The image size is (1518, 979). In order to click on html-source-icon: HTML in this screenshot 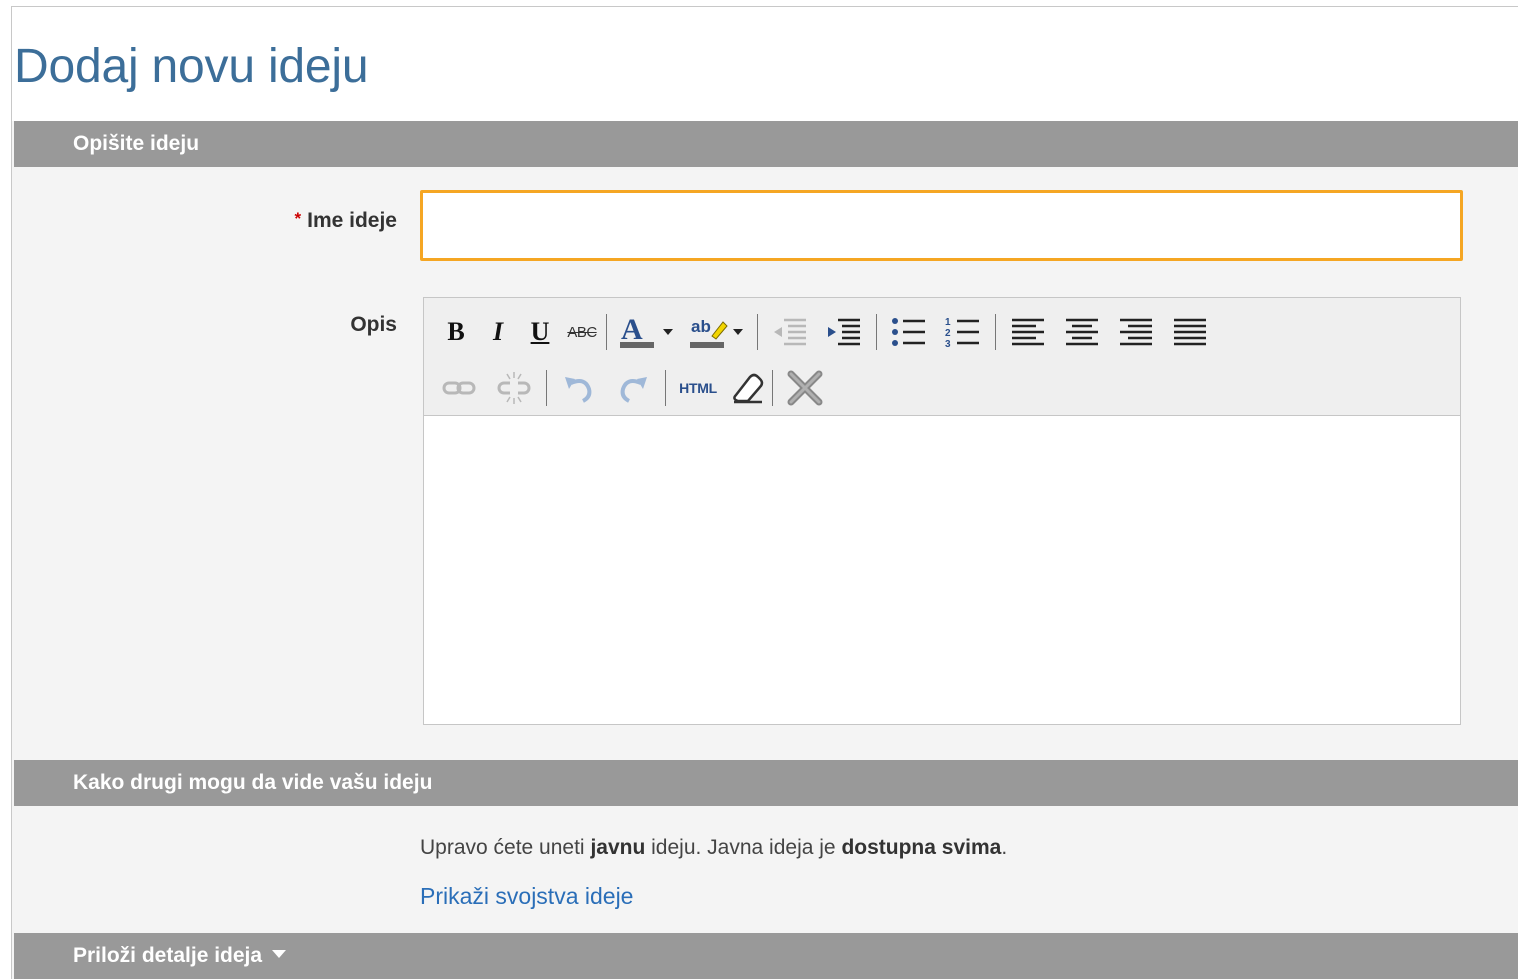, I will do `click(698, 388)`.